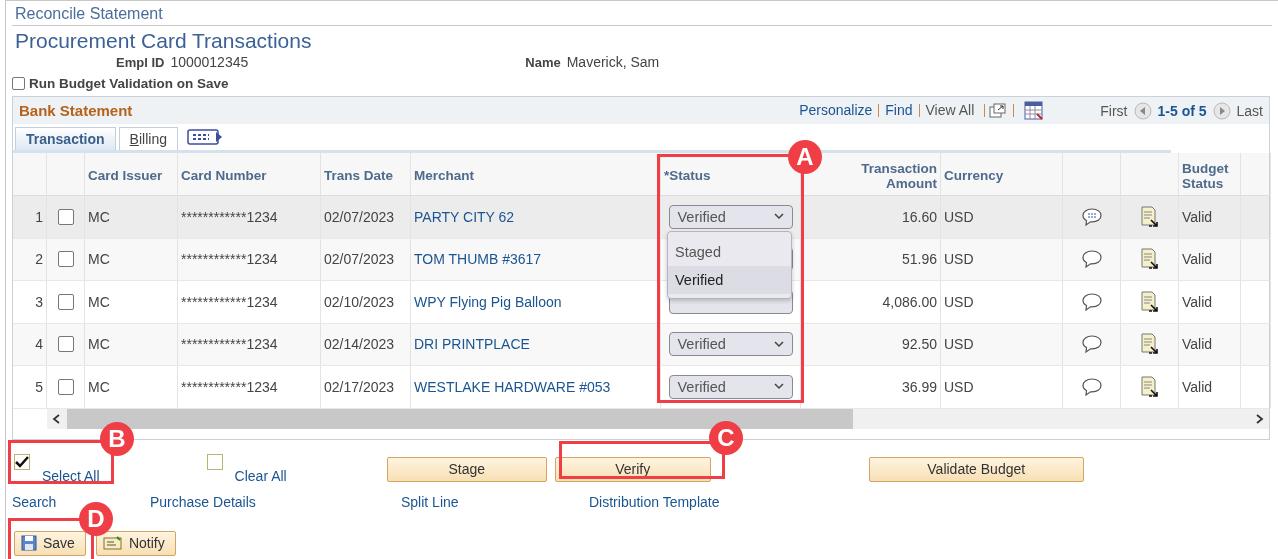 The height and width of the screenshot is (559, 1278). What do you see at coordinates (478, 259) in the screenshot?
I see `merchant-link: TOM THUMB #3617` at bounding box center [478, 259].